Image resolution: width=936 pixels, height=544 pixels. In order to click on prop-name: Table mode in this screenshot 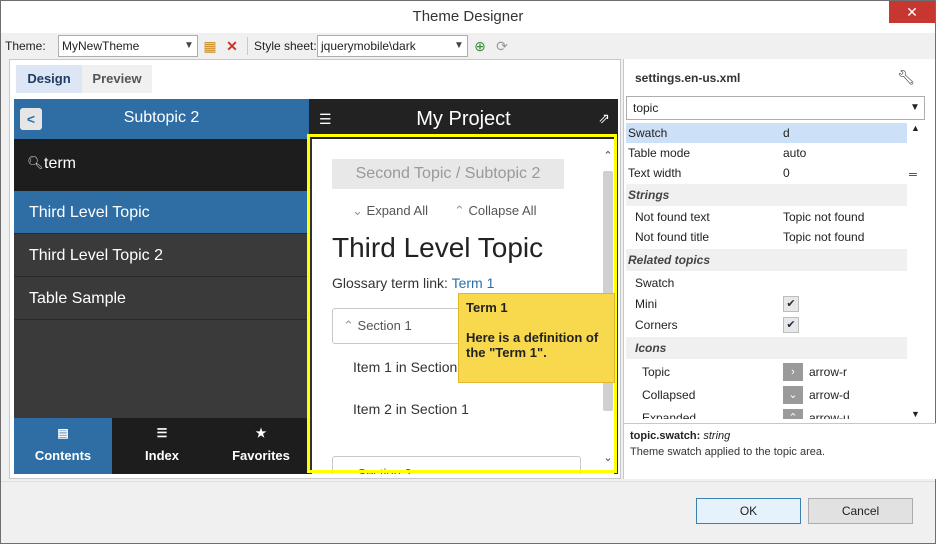, I will do `click(659, 153)`.